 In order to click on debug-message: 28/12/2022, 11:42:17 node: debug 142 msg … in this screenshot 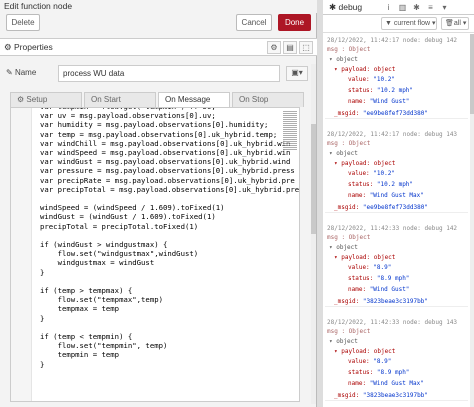, I will do `click(396, 76)`.